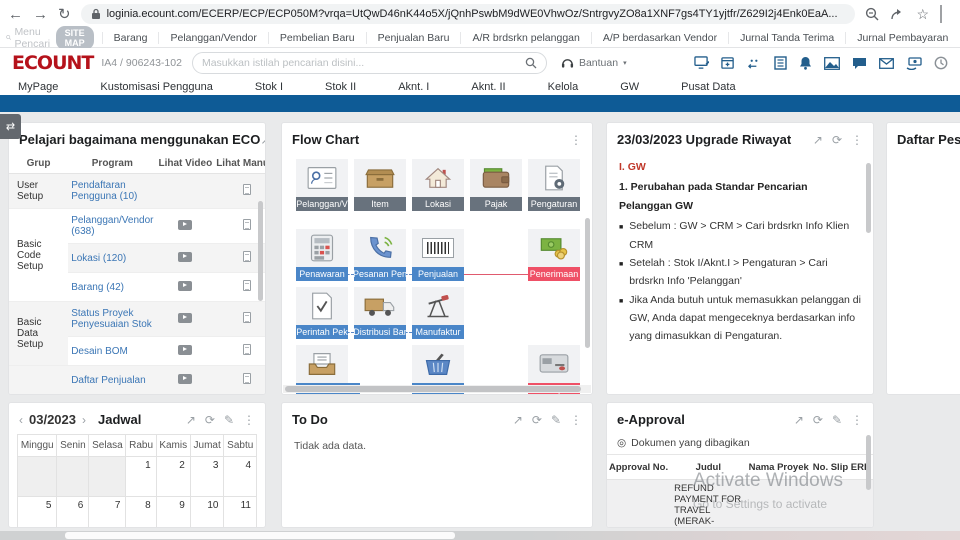 This screenshot has height=540, width=960. I want to click on browser-back-icon: ←, so click(15, 14).